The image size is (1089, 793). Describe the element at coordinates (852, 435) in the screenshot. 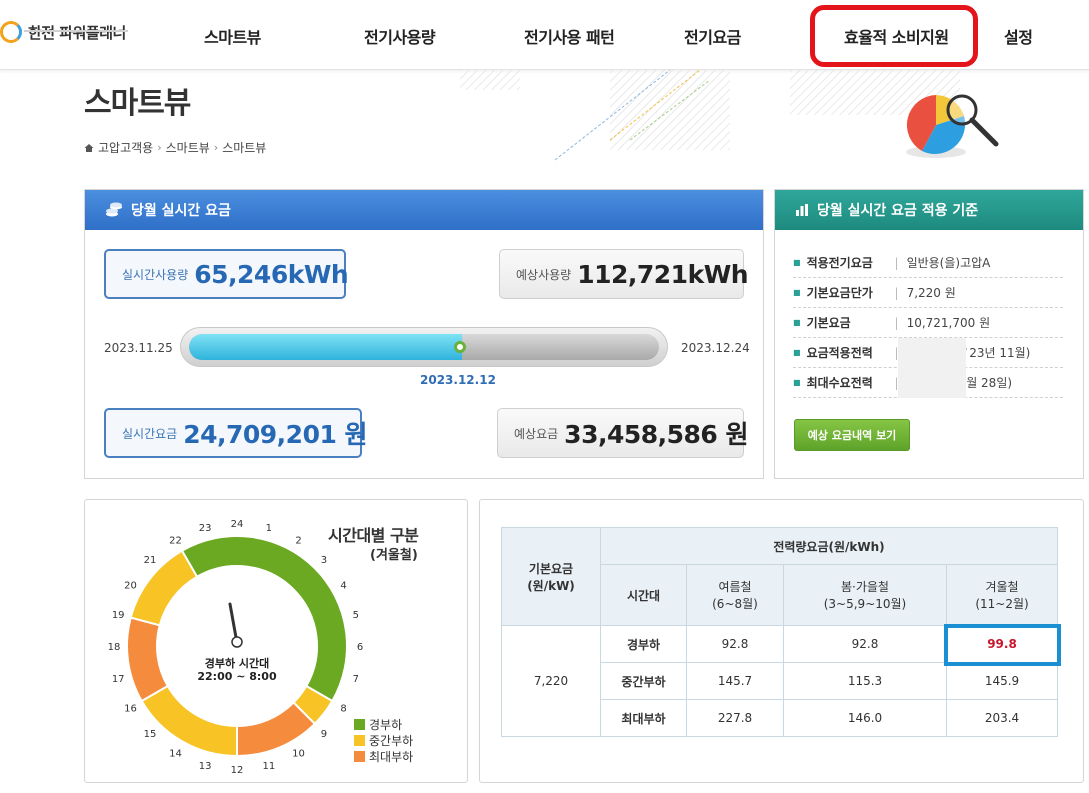

I see `view-expected-fee-button: 예상 요금내역 보기` at that location.